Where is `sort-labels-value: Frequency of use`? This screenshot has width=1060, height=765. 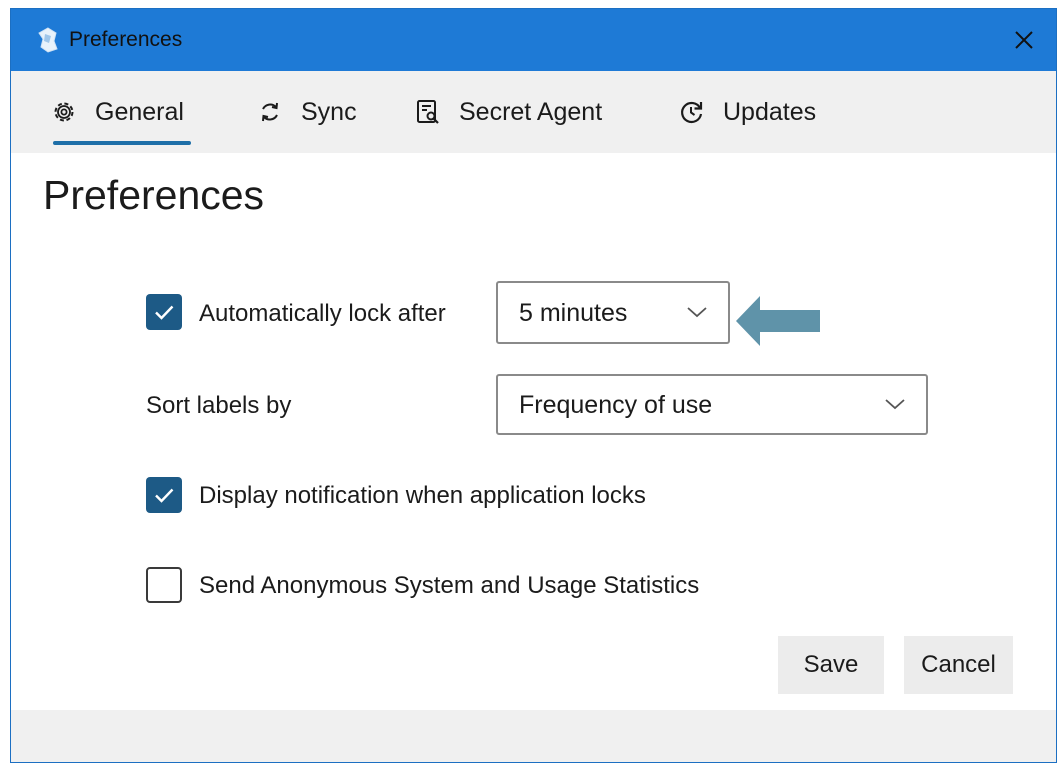 sort-labels-value: Frequency of use is located at coordinates (616, 405).